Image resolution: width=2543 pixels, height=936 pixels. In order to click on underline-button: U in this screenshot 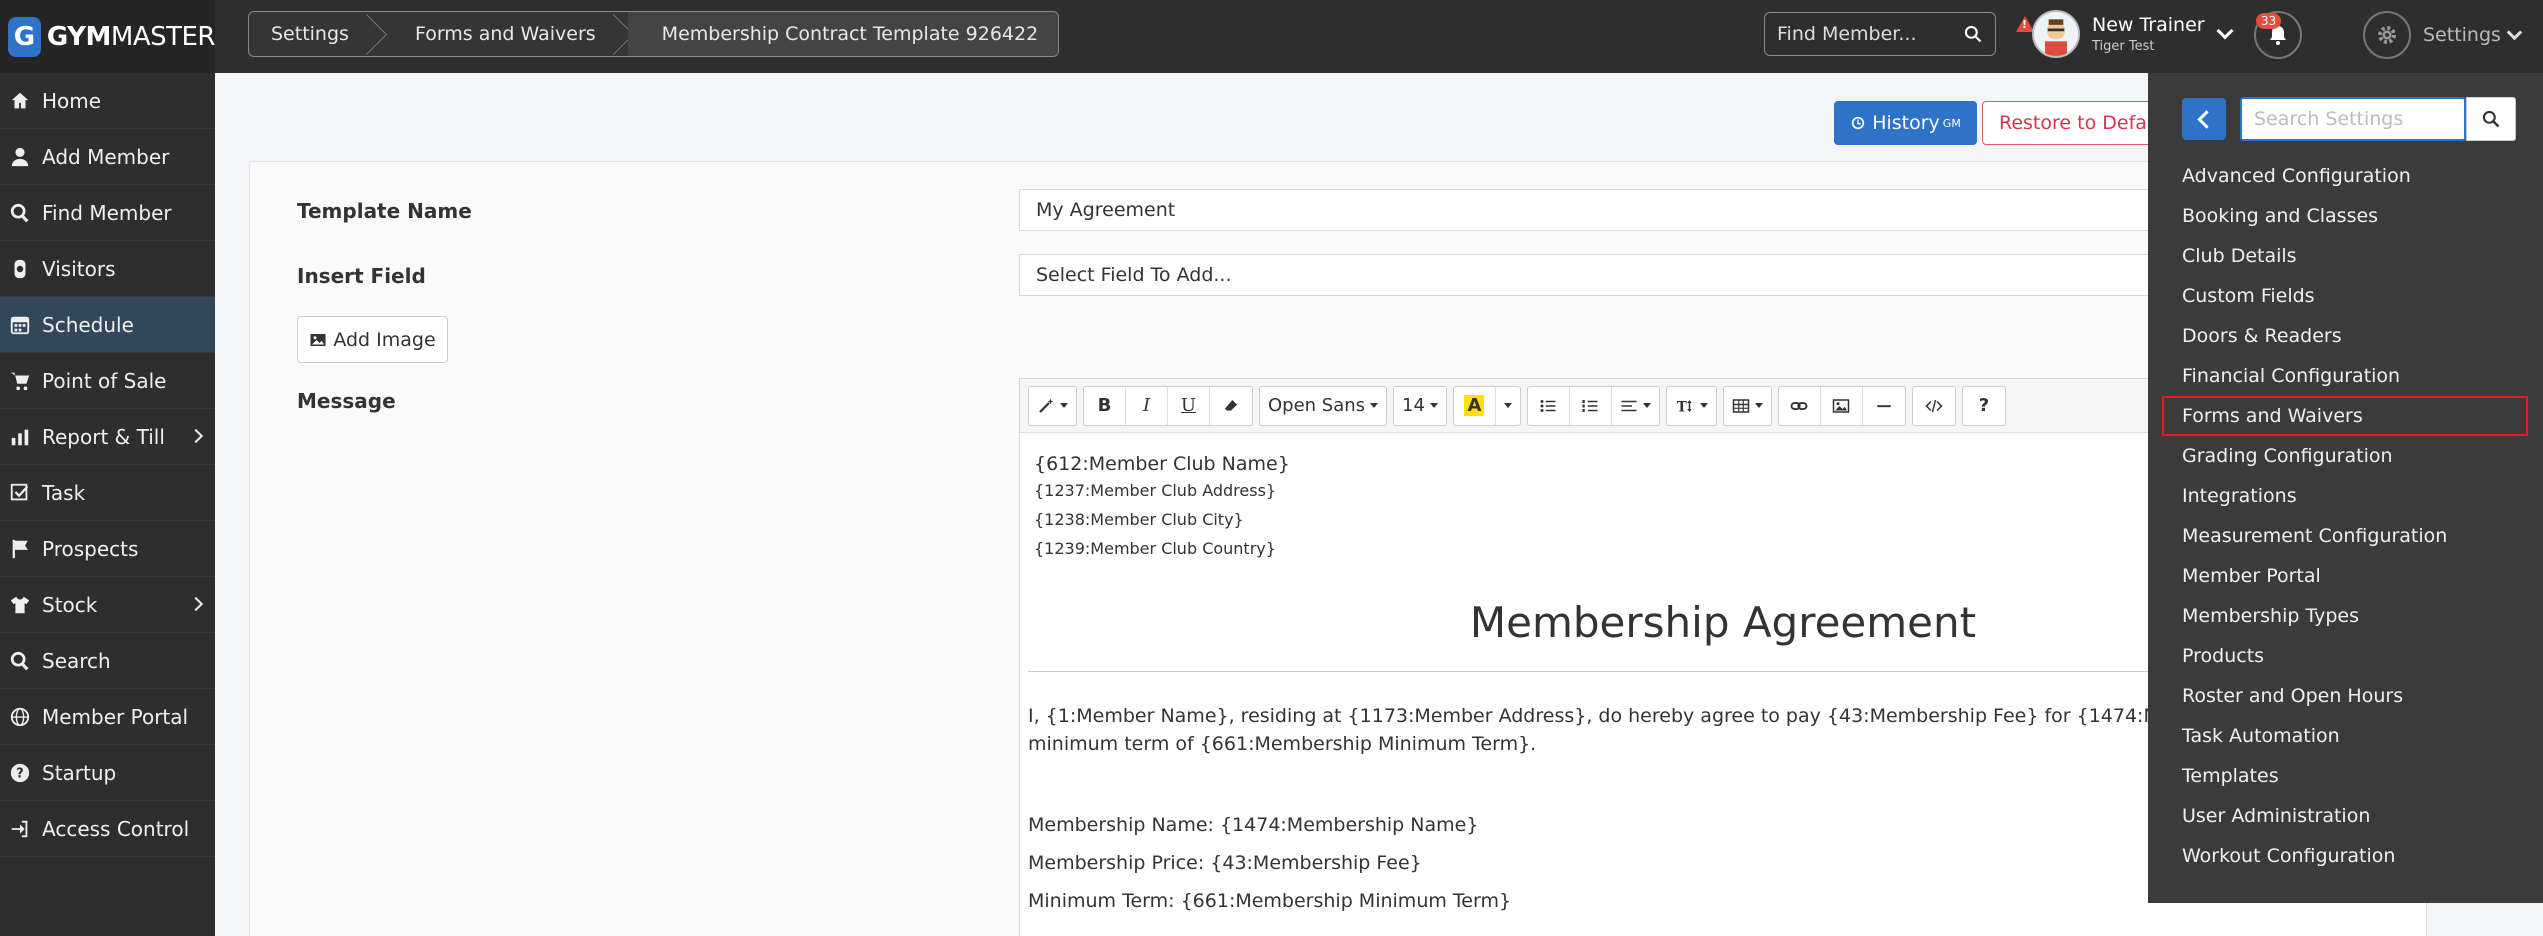, I will do `click(1189, 405)`.